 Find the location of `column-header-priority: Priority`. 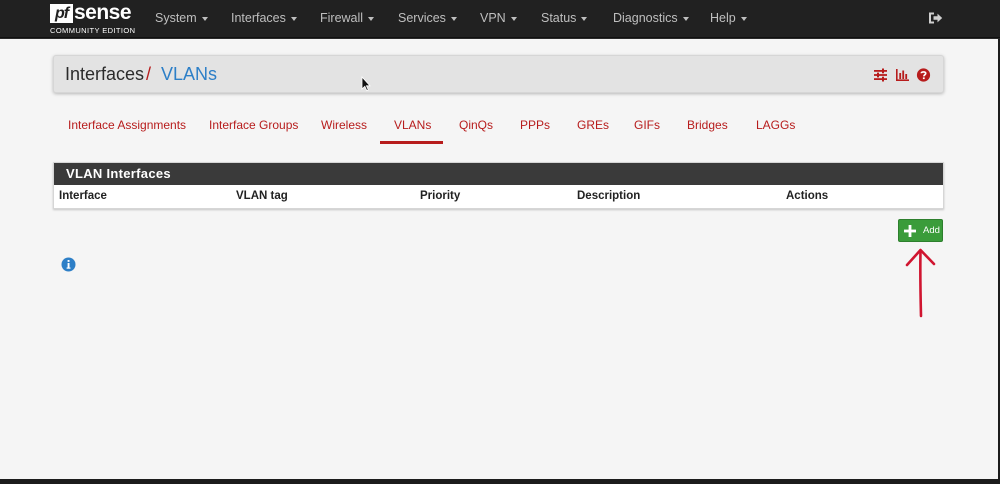

column-header-priority: Priority is located at coordinates (440, 196).